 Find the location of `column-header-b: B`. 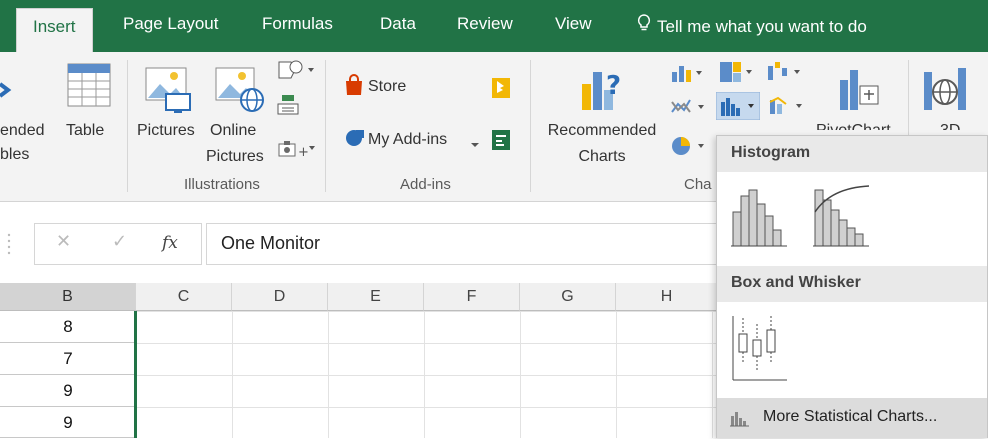

column-header-b: B is located at coordinates (68, 297).